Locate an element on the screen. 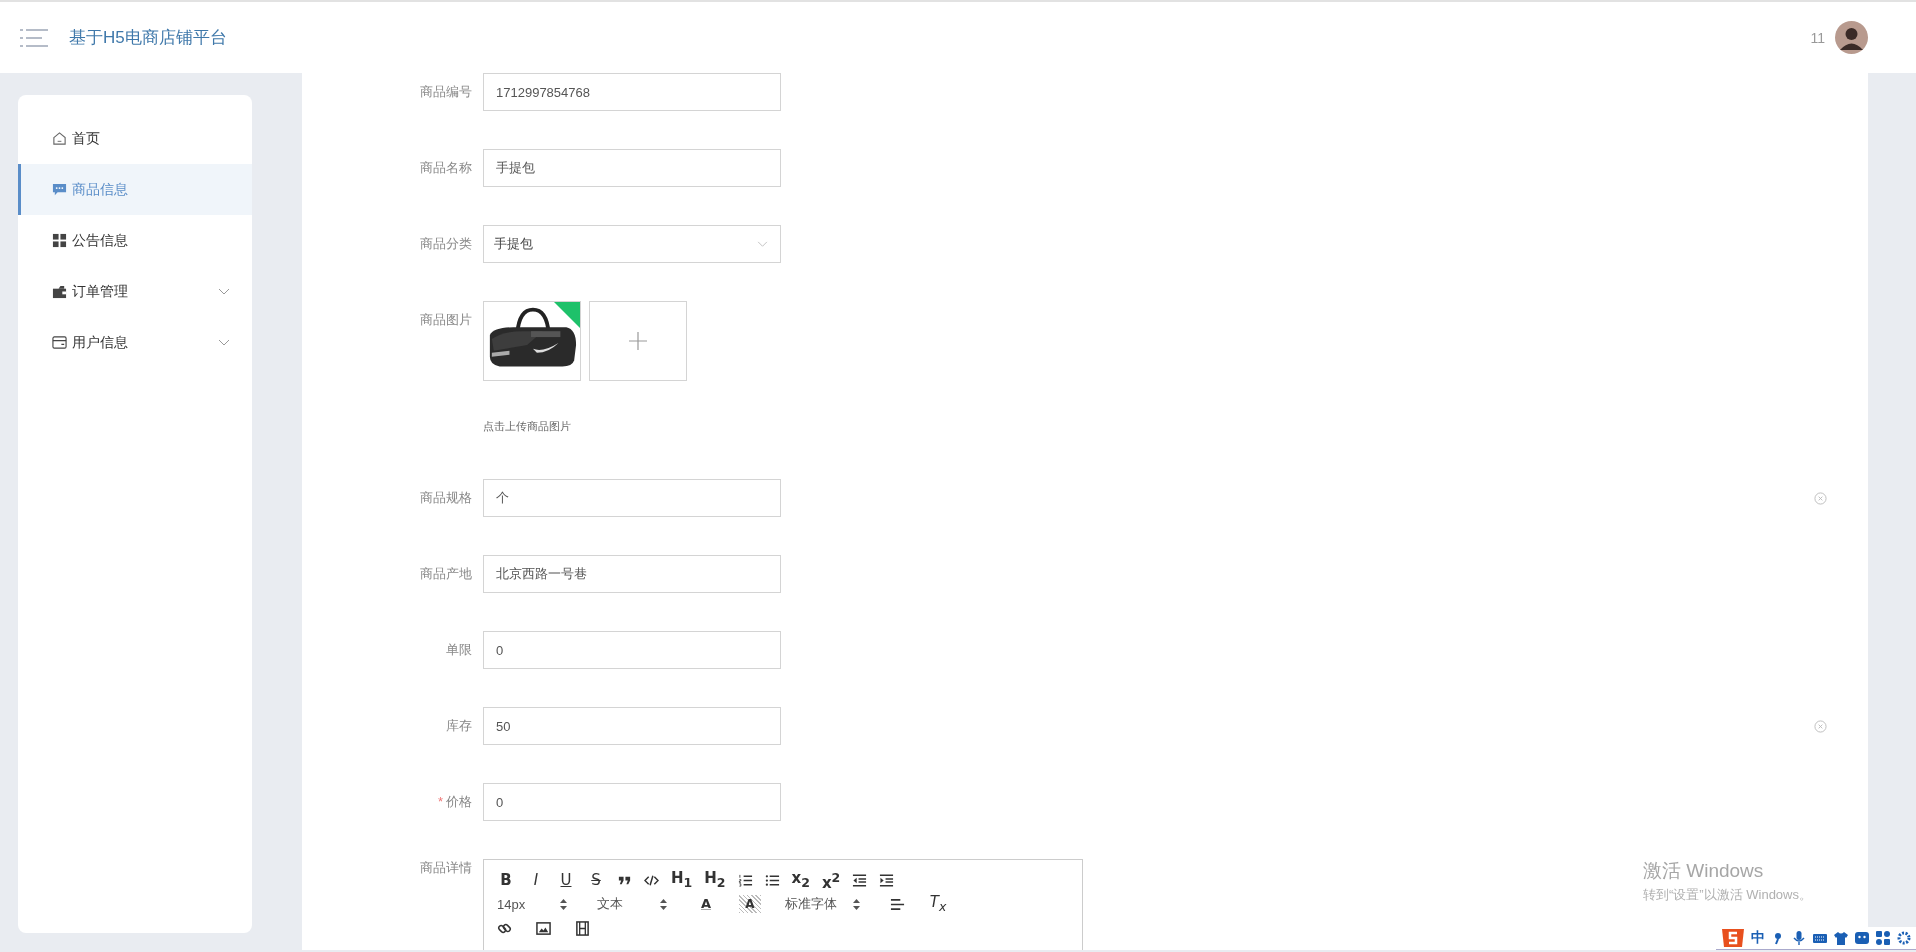  success-corner-icon is located at coordinates (567, 315).